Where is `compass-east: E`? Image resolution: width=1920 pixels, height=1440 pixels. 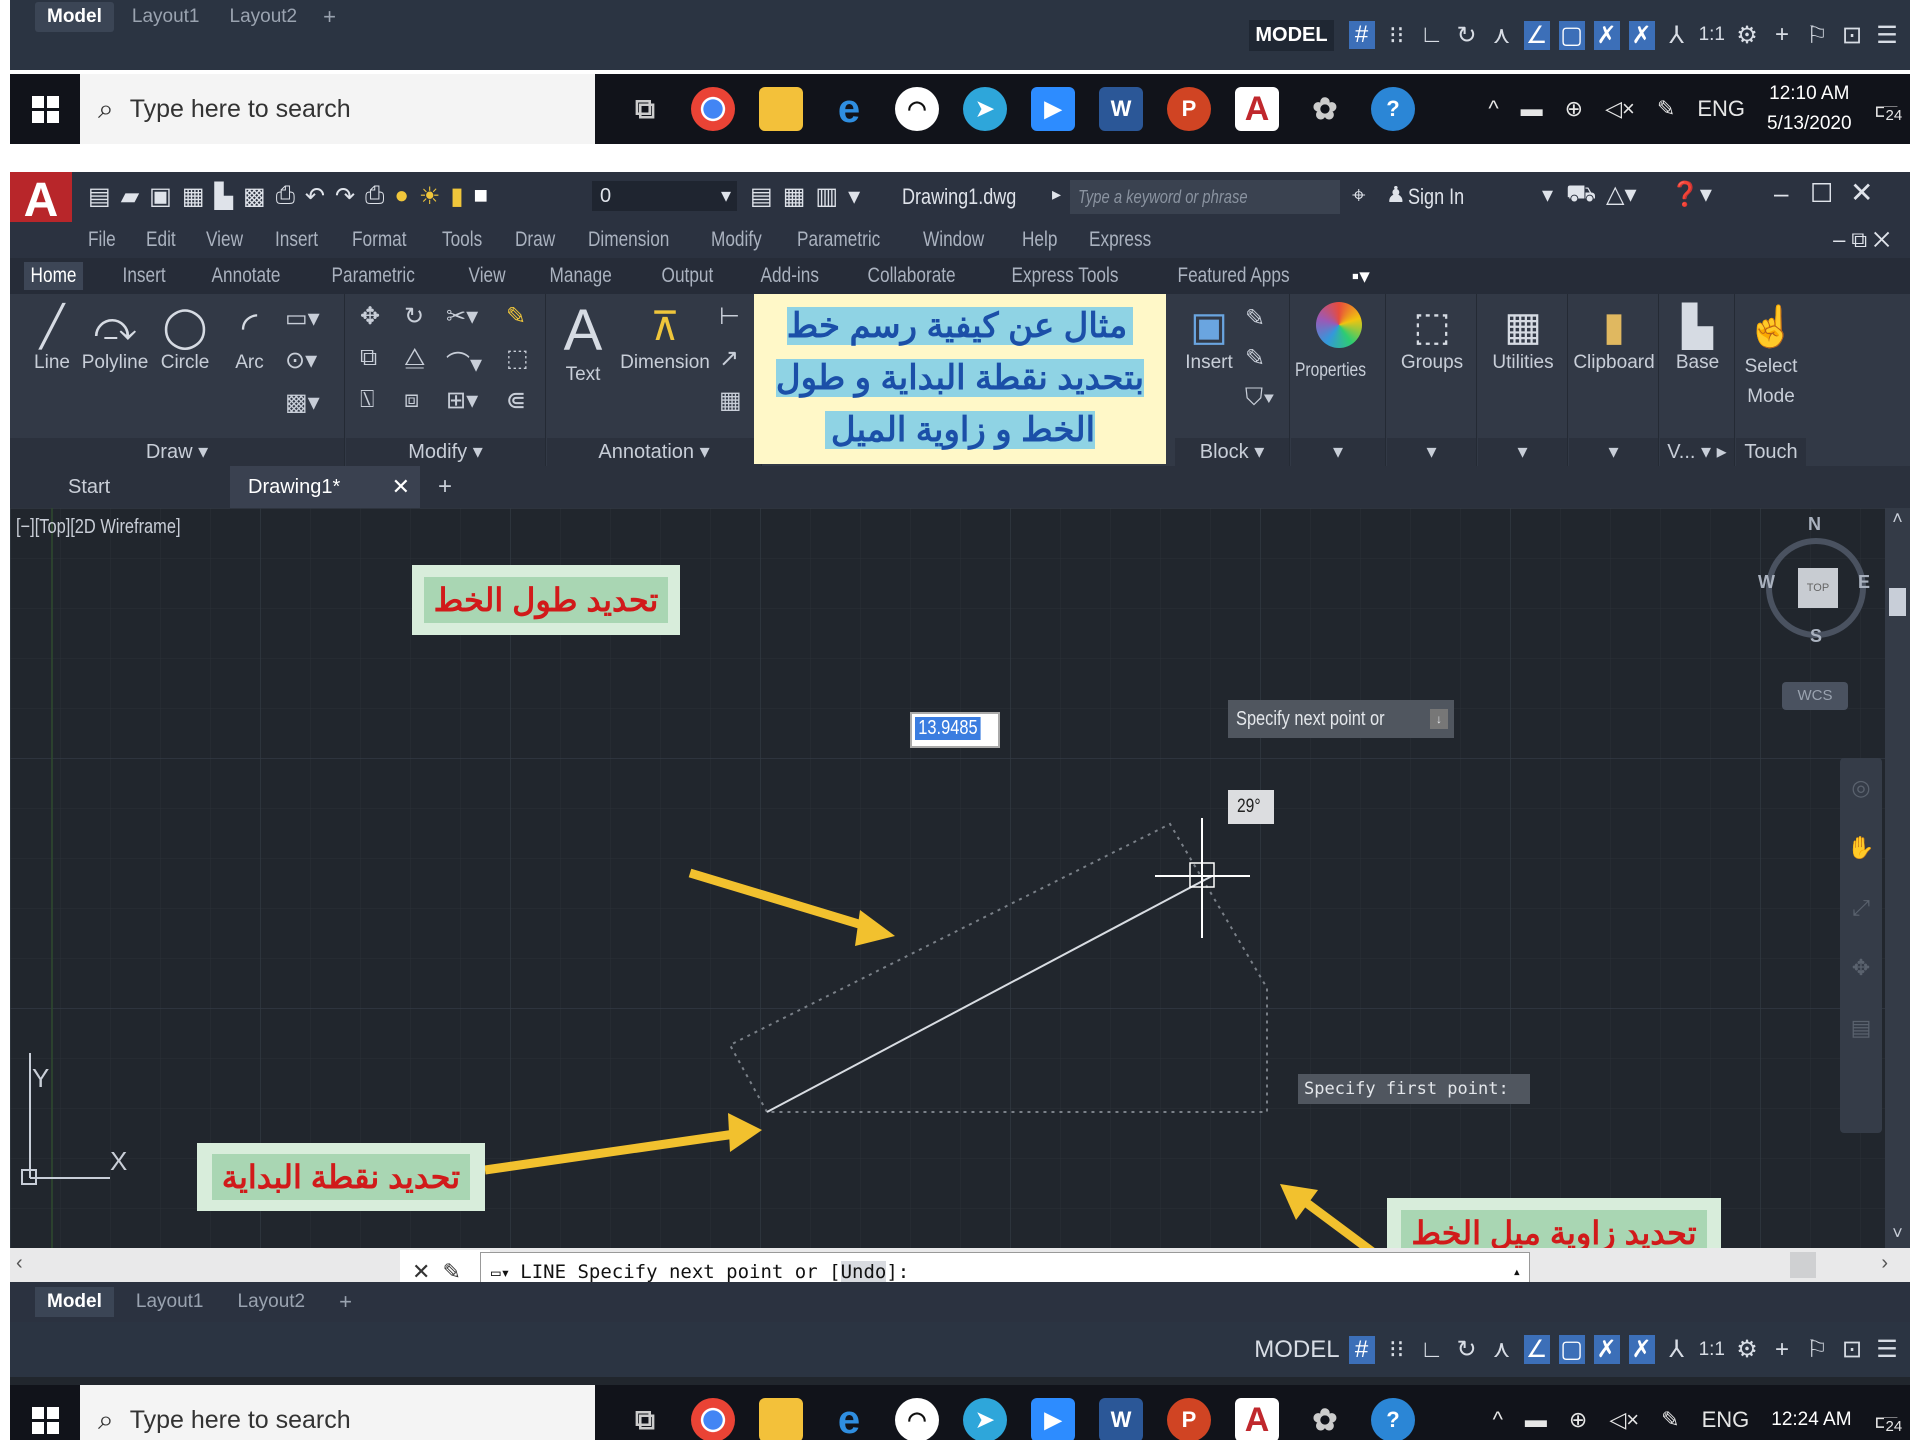 compass-east: E is located at coordinates (1864, 582).